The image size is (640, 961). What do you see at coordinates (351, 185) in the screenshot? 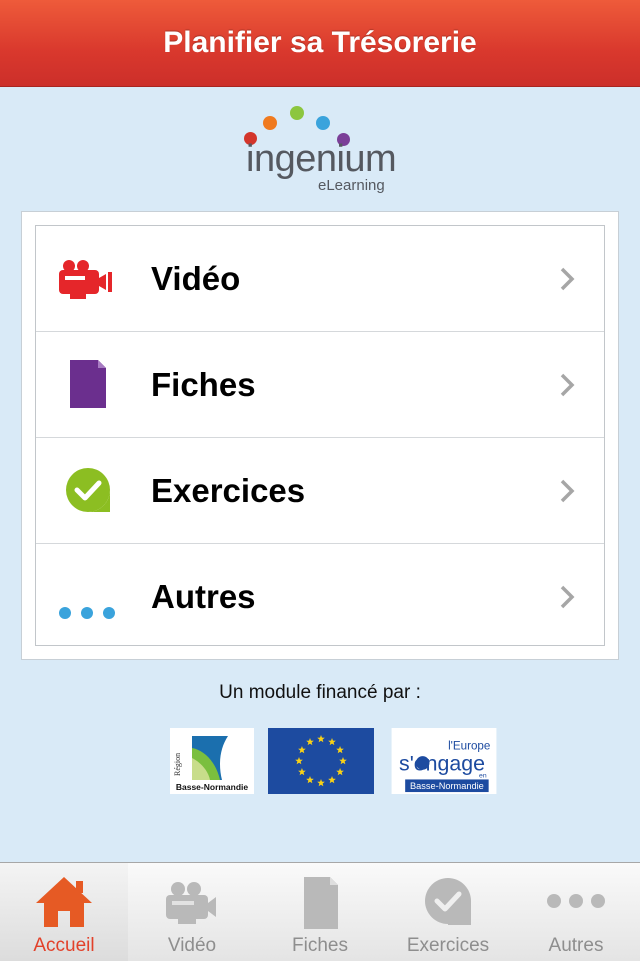
I see `logo-subtitle: eLearning` at bounding box center [351, 185].